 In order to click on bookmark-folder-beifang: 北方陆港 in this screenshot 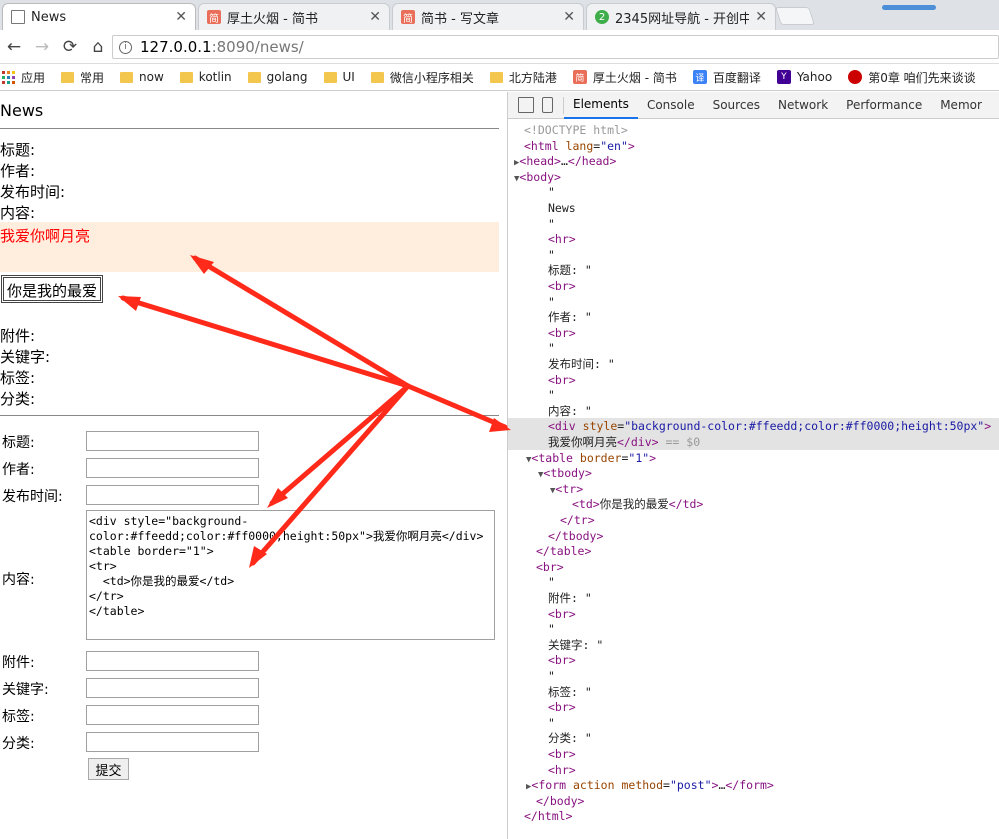, I will do `click(523, 77)`.